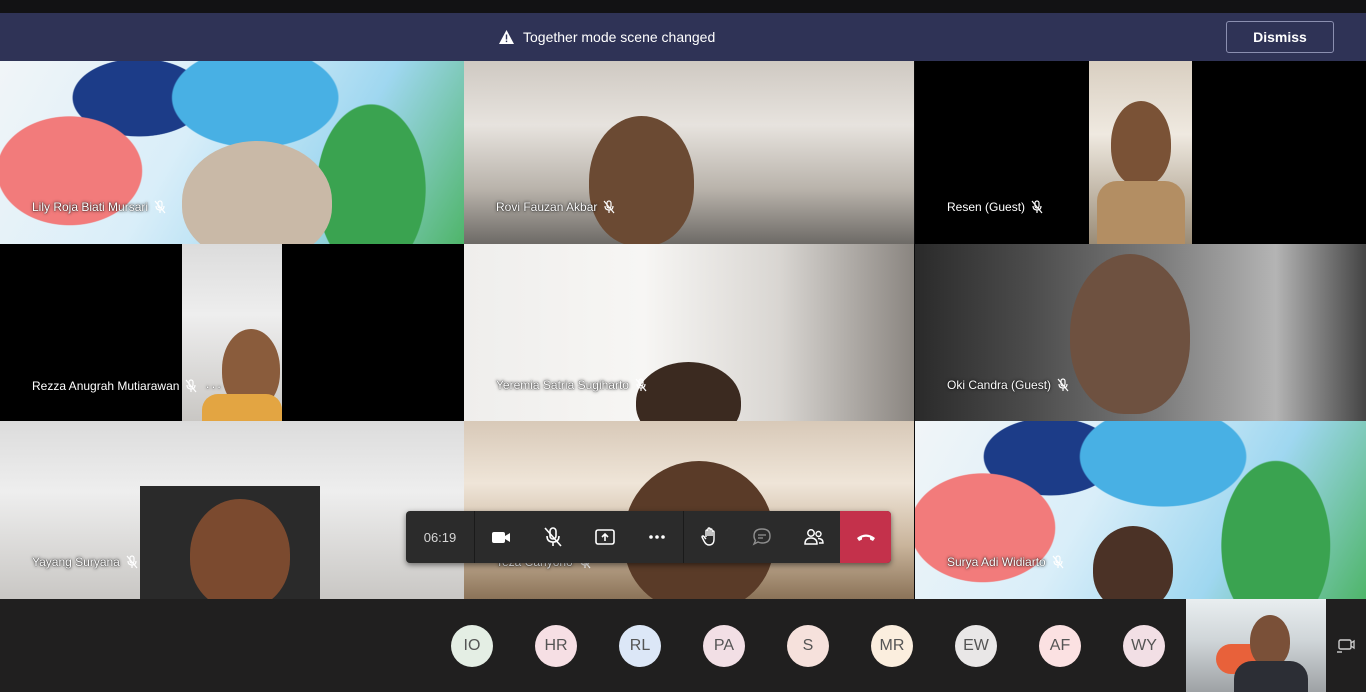 This screenshot has height=692, width=1366. I want to click on raise-hand-icon, so click(708, 536).